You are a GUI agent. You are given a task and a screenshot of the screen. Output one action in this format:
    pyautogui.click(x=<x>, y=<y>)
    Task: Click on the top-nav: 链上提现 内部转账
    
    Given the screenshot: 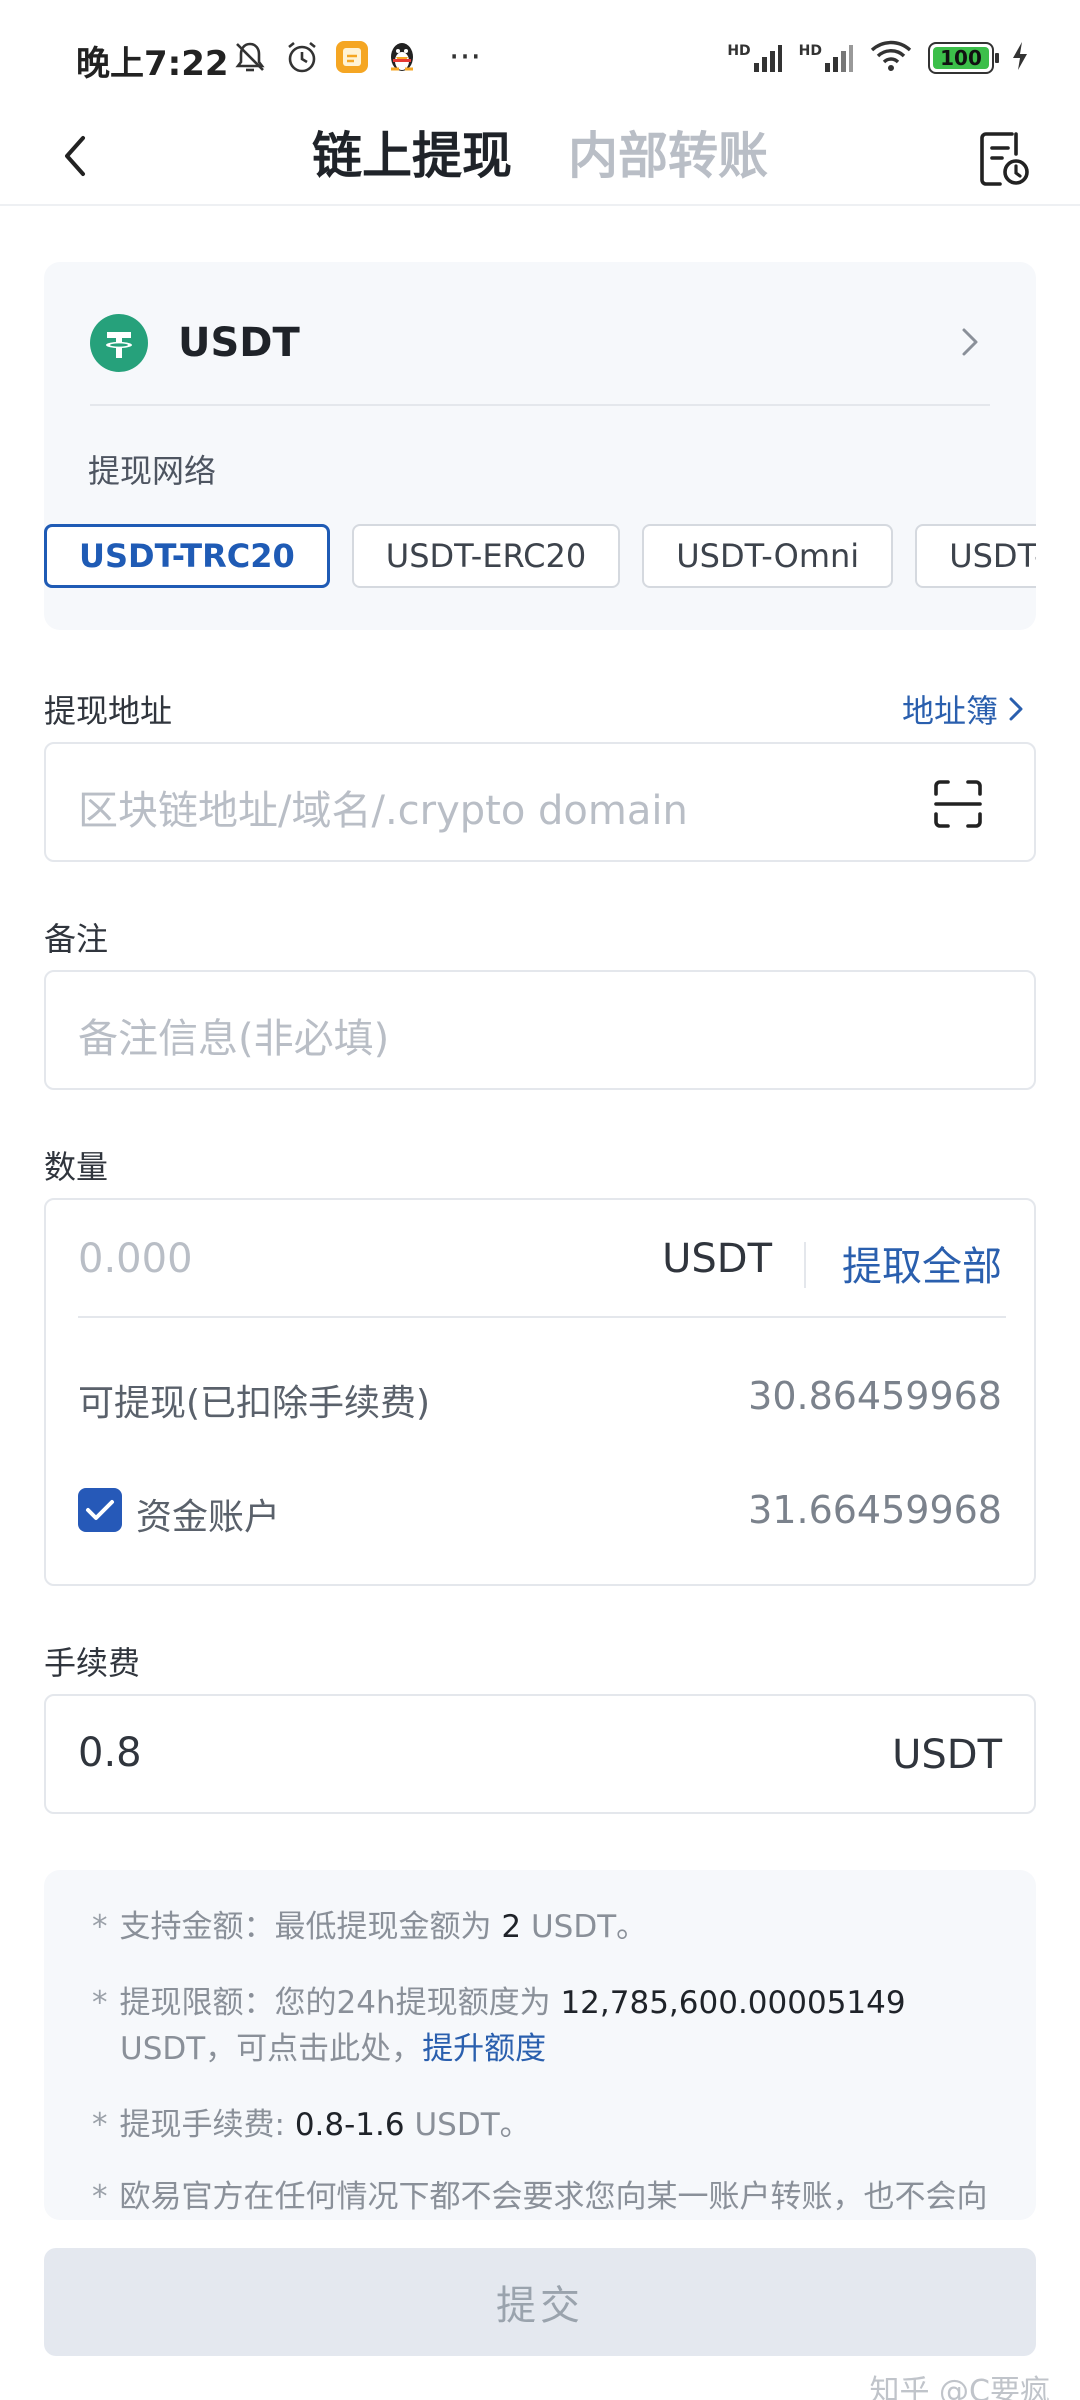 What is the action you would take?
    pyautogui.click(x=540, y=158)
    